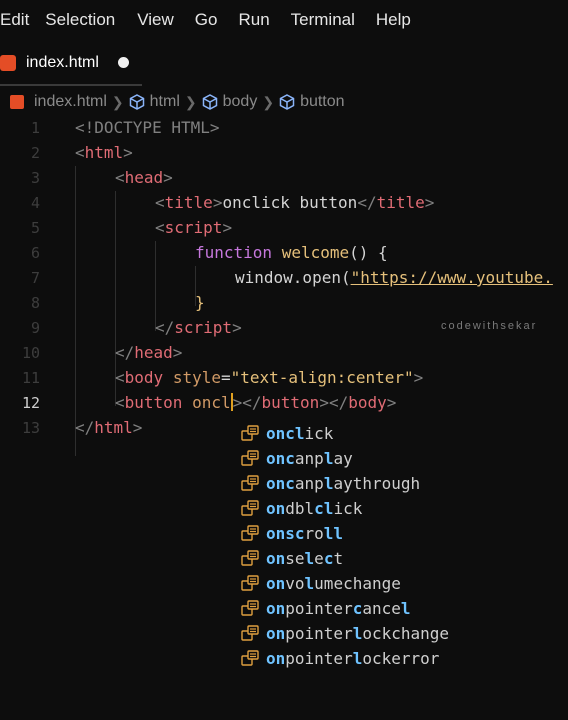 Image resolution: width=568 pixels, height=720 pixels. What do you see at coordinates (253, 20) in the screenshot?
I see `menu-run: Run` at bounding box center [253, 20].